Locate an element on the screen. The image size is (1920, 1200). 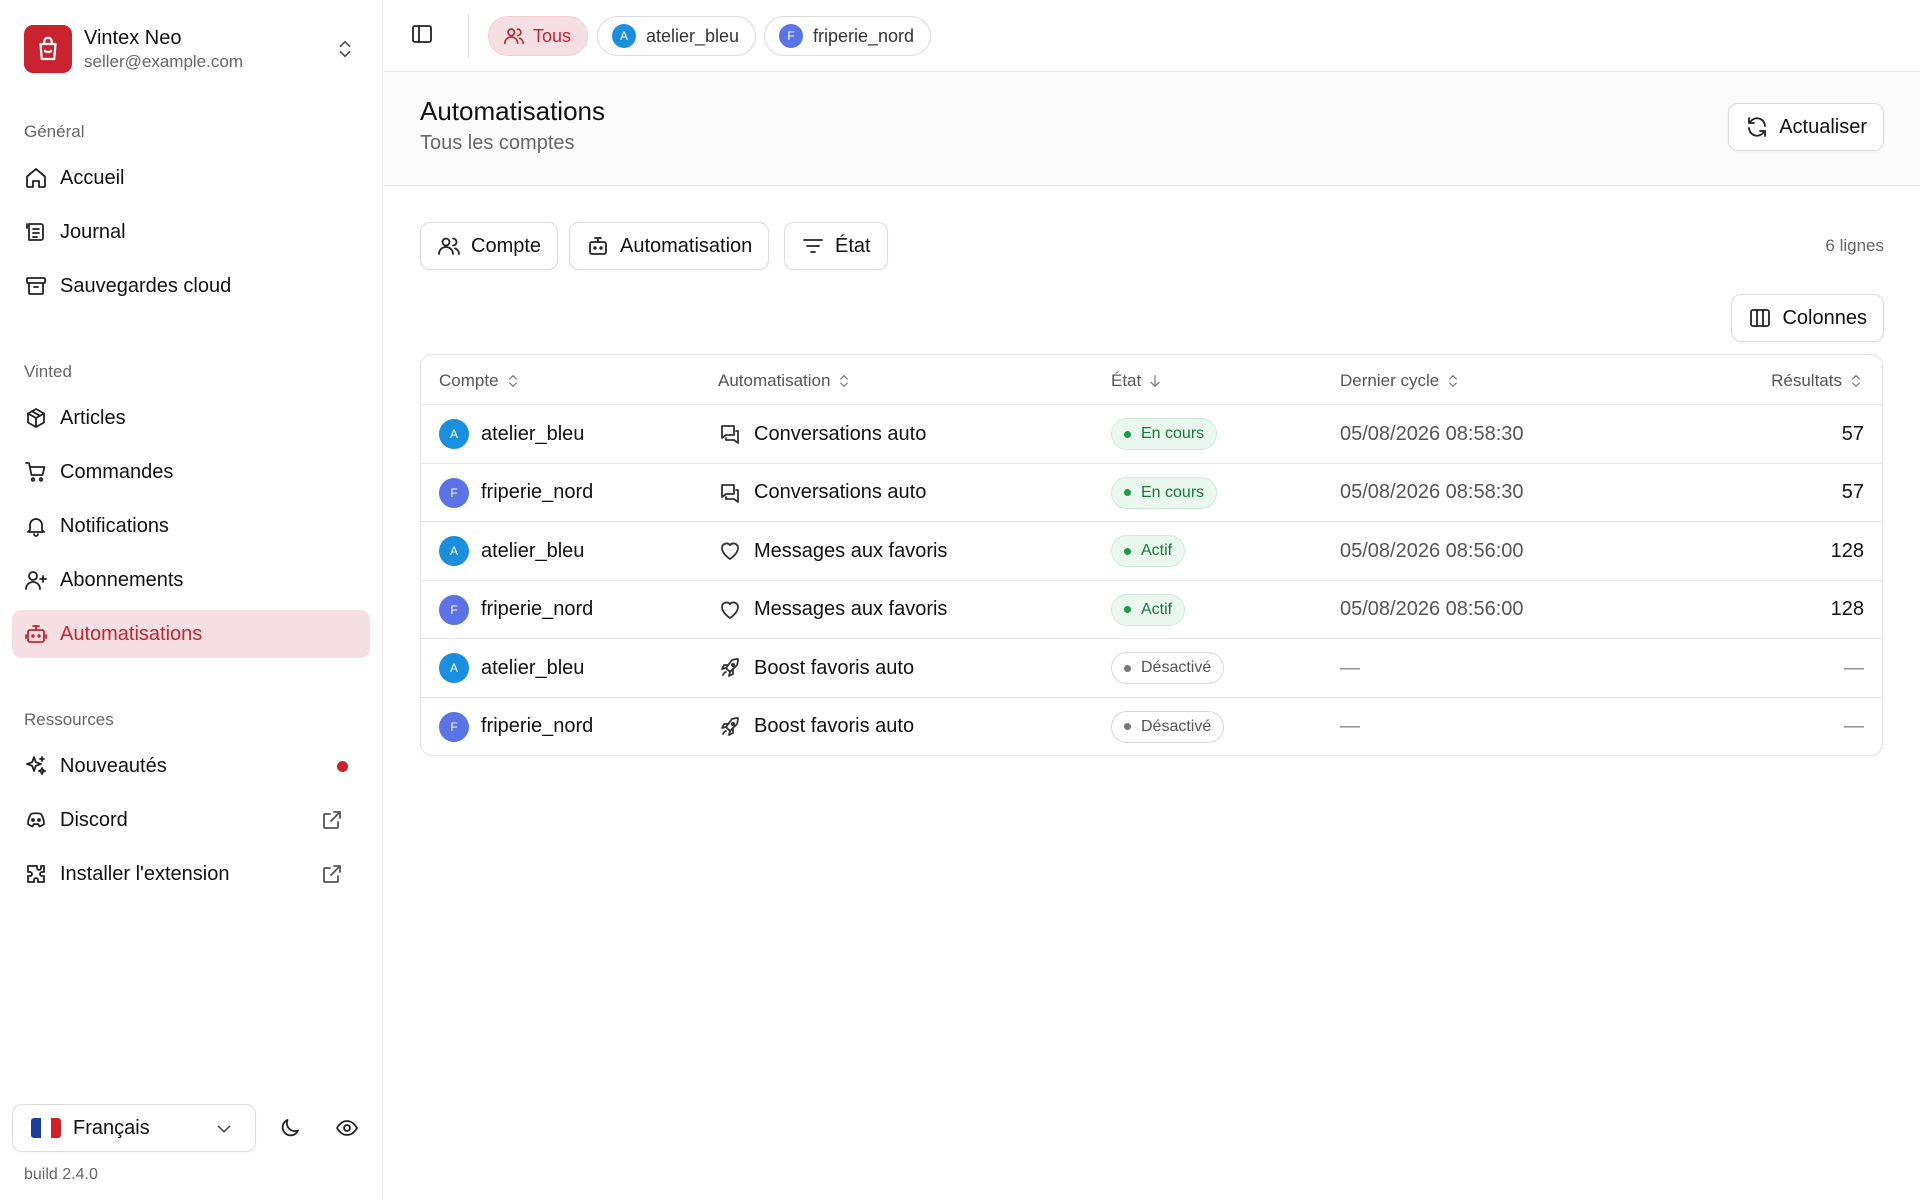
column-header-dernier-cycle: Dernier cycle is located at coordinates (1400, 381).